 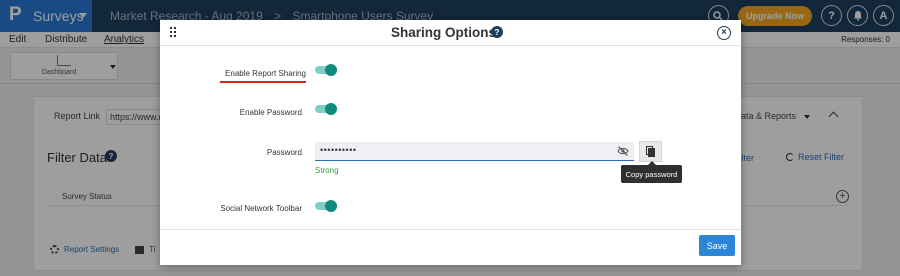 I want to click on copy-icon, so click(x=650, y=151).